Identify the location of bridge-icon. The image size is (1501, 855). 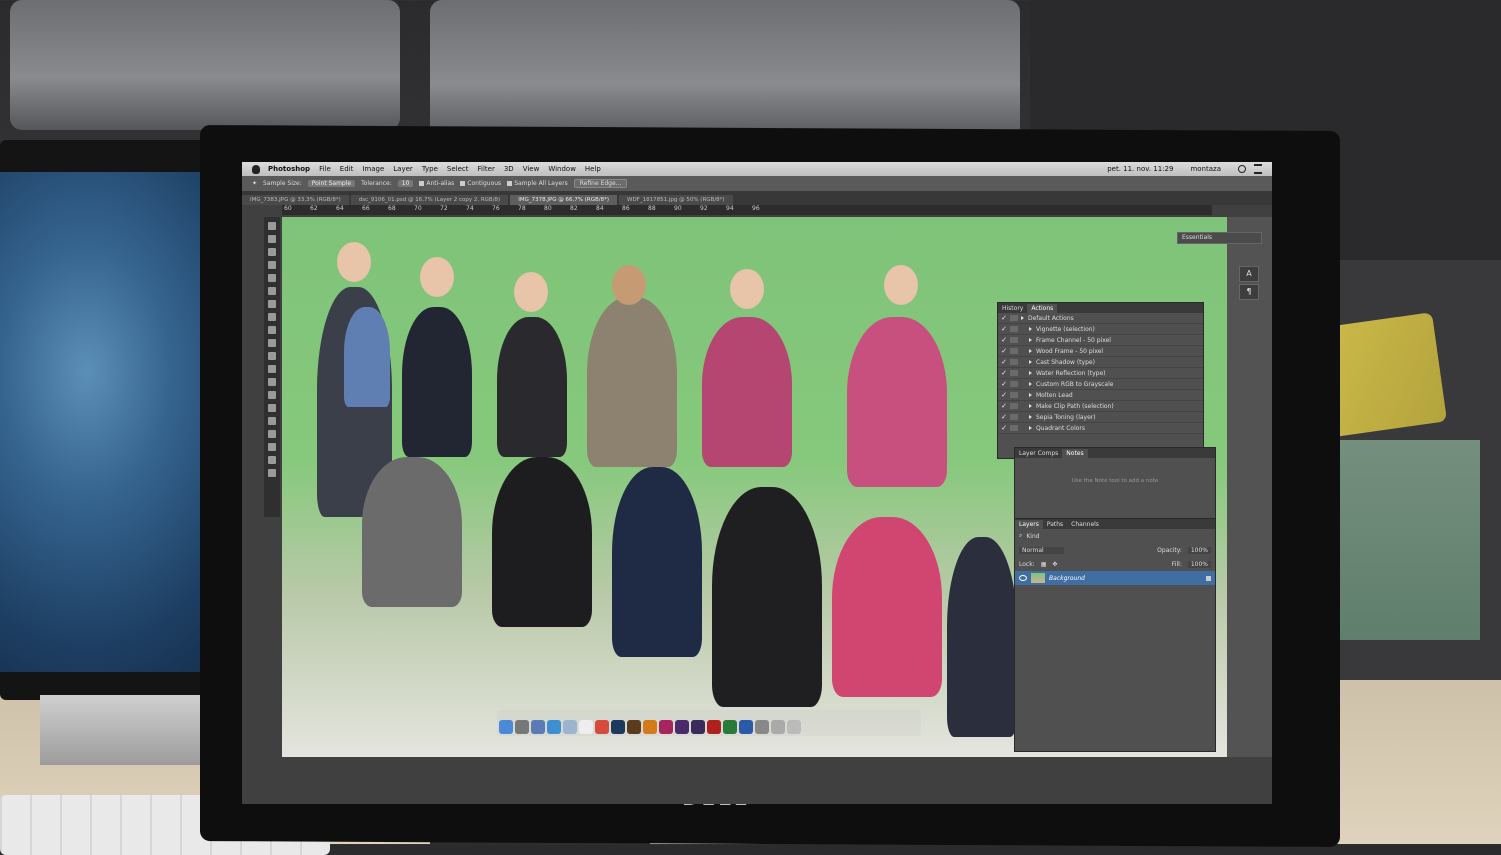
(634, 727).